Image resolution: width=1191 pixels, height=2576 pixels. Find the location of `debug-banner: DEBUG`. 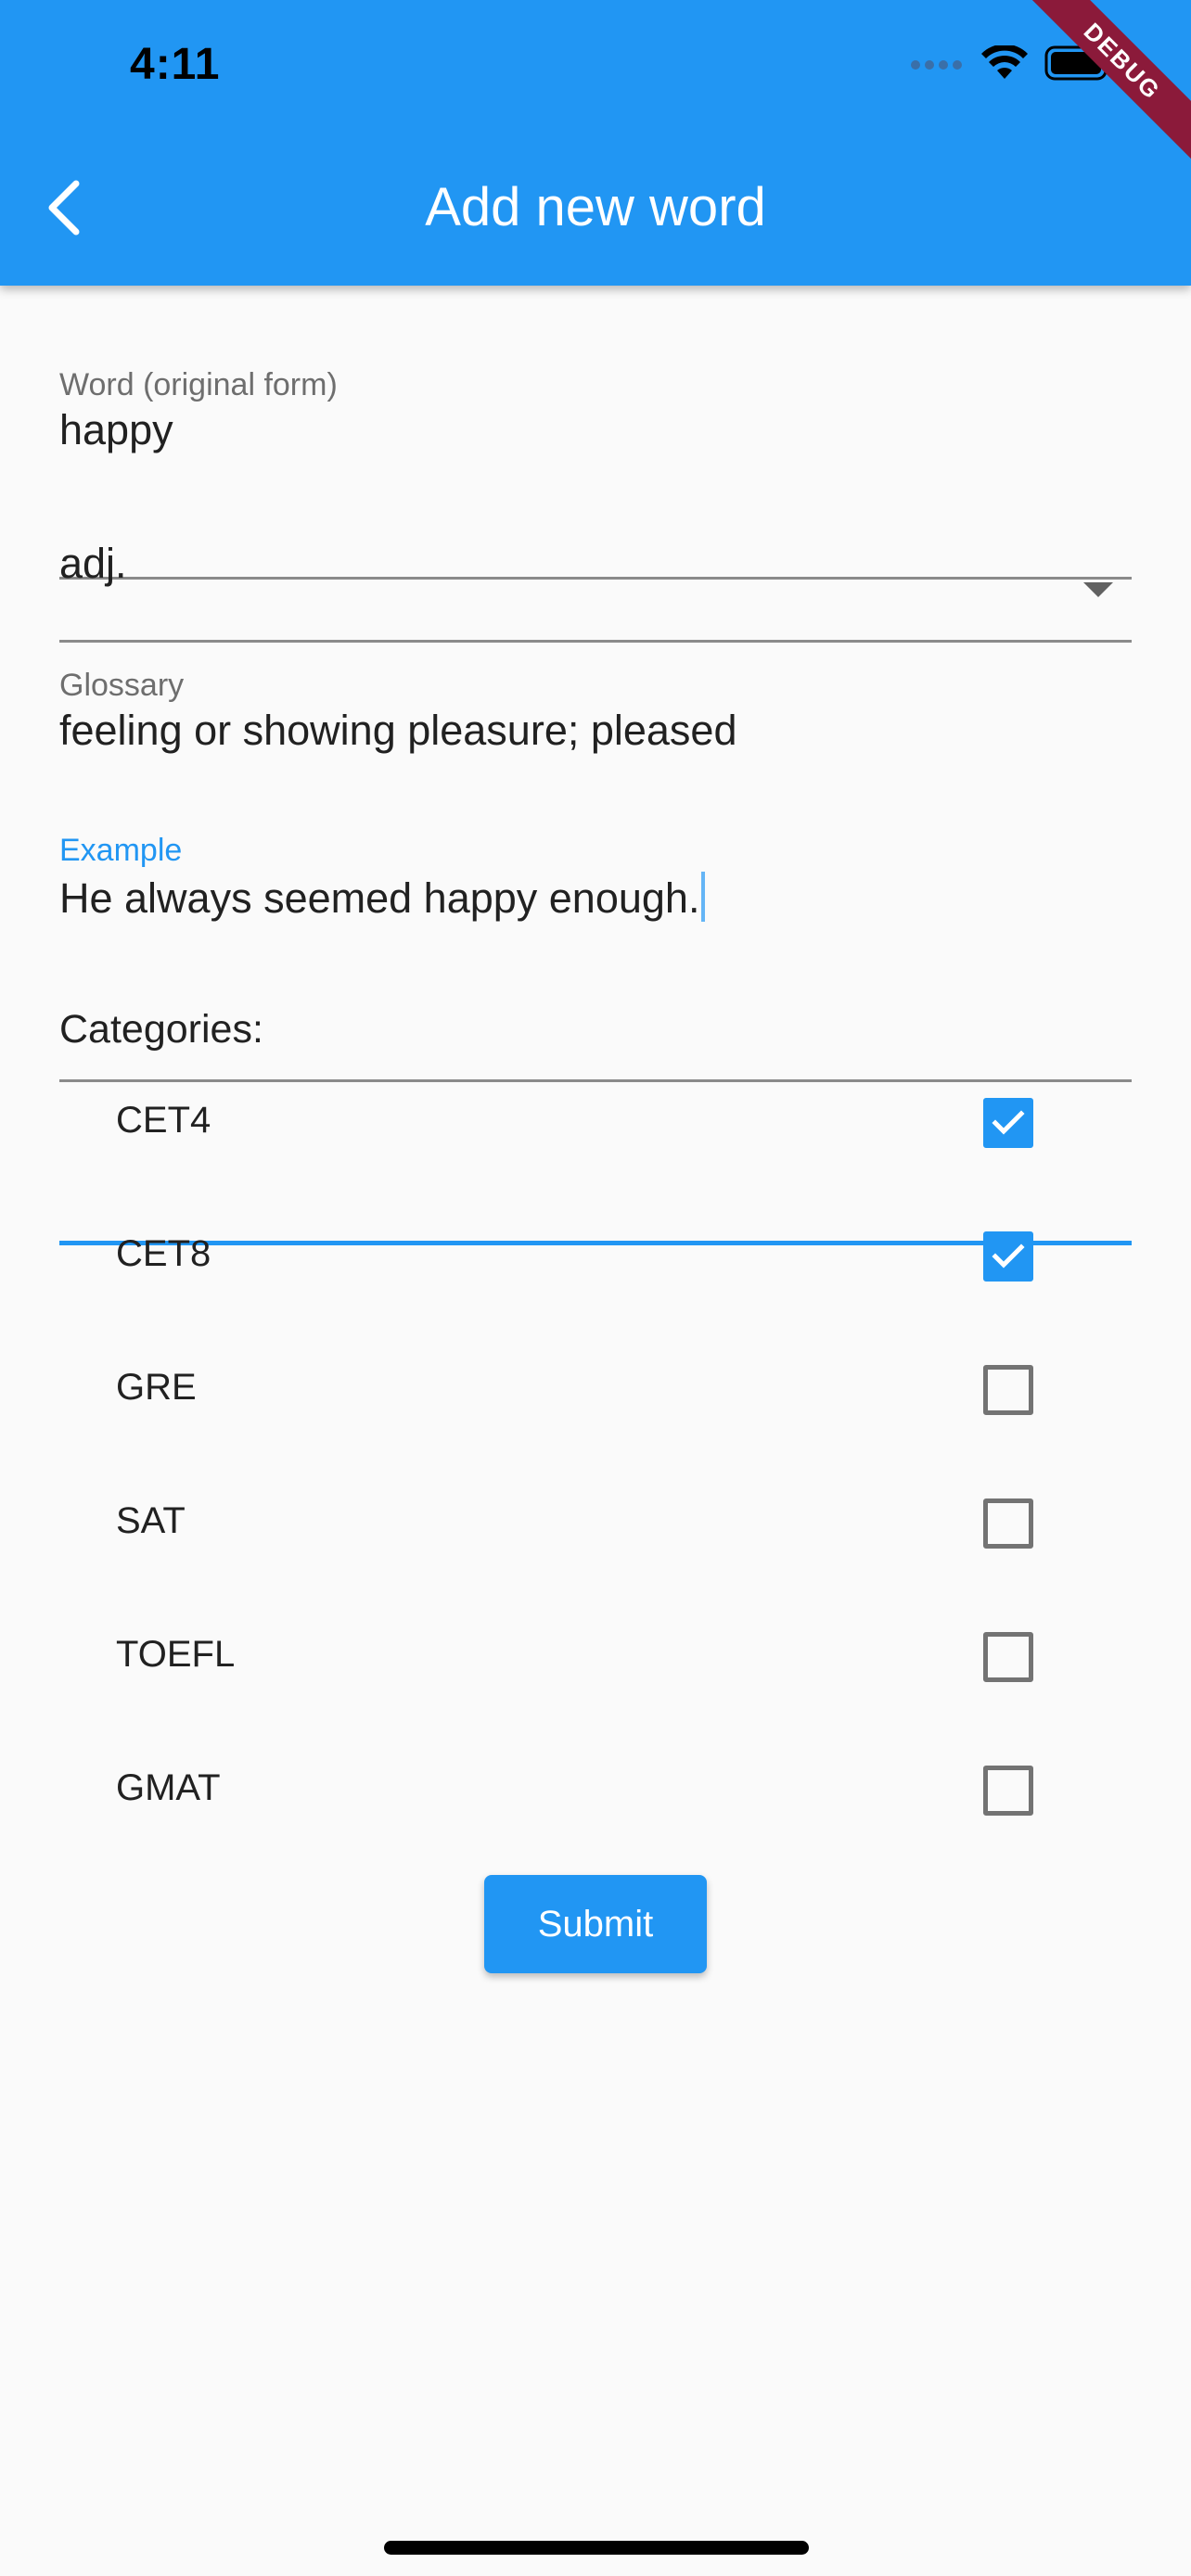

debug-banner: DEBUG is located at coordinates (1098, 92).